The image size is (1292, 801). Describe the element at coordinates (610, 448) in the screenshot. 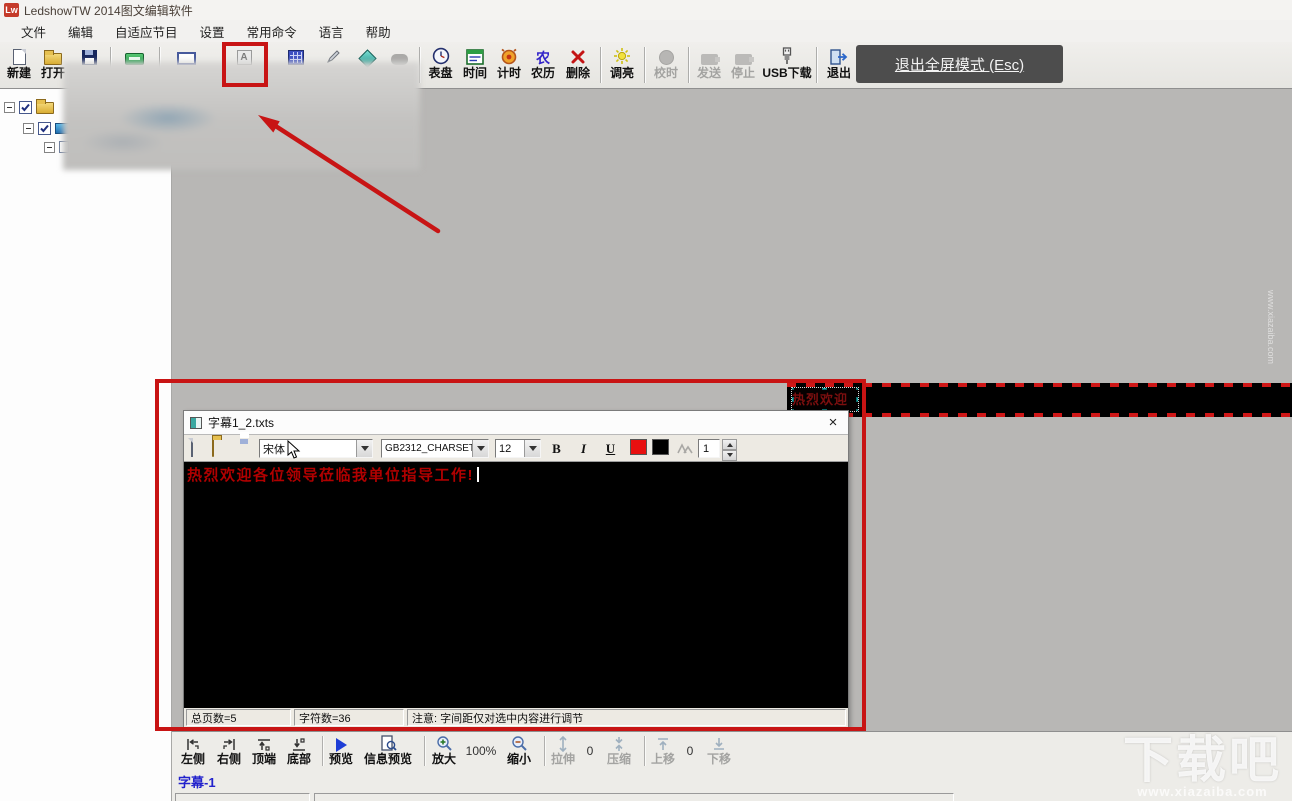

I see `underline-button: U` at that location.